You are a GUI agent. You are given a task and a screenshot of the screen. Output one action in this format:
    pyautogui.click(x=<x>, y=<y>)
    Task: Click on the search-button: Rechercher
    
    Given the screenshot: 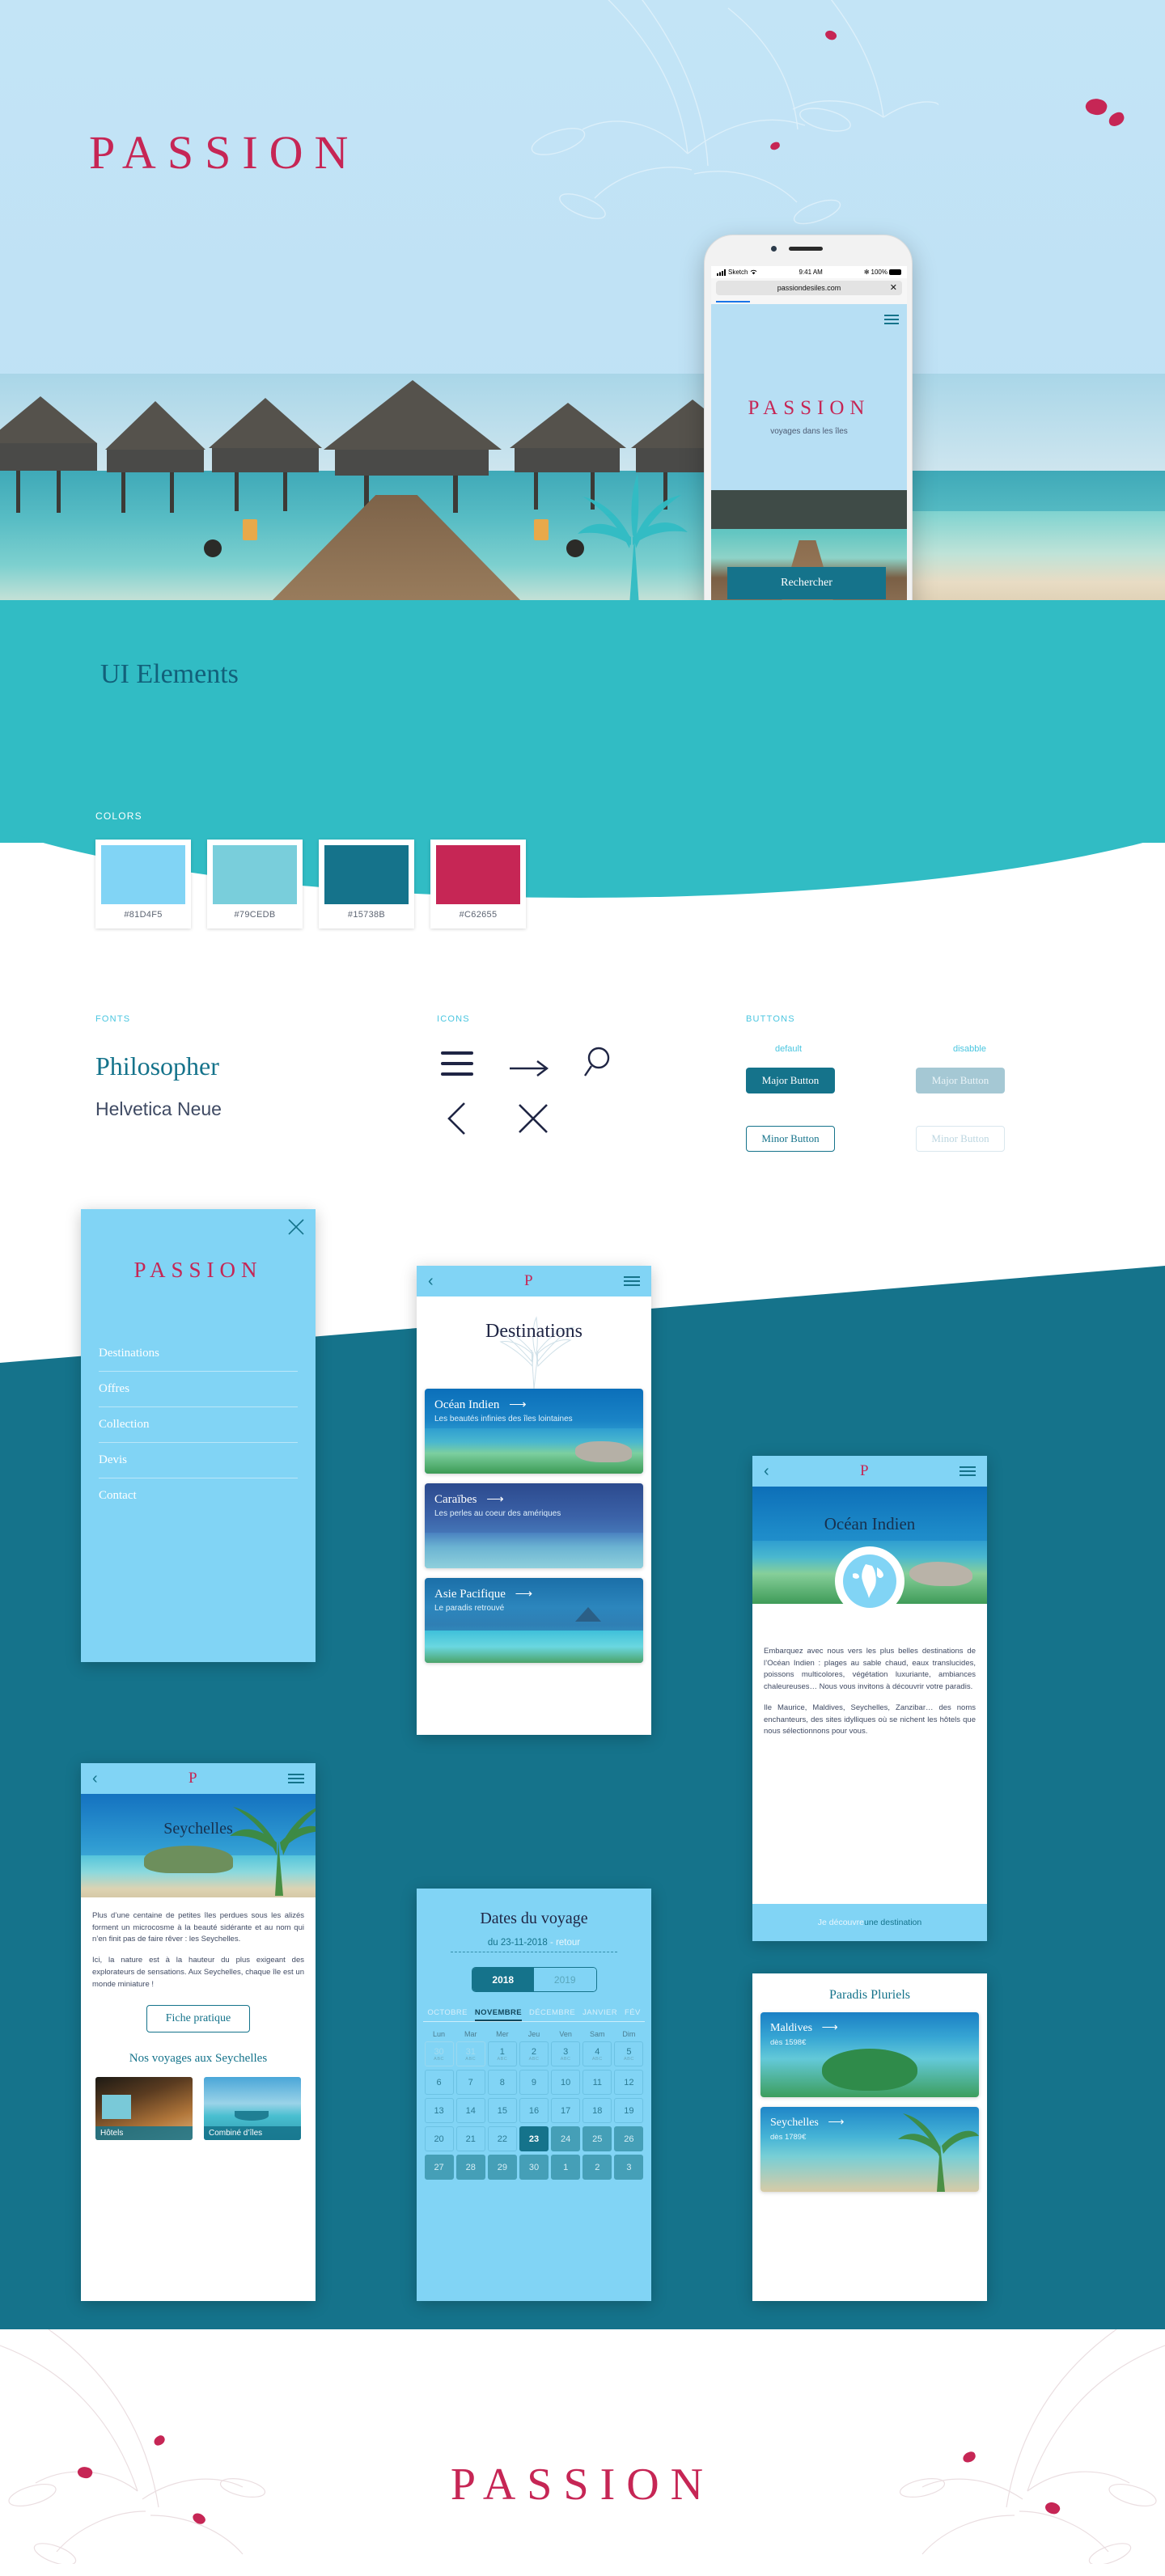 What is the action you would take?
    pyautogui.click(x=807, y=583)
    